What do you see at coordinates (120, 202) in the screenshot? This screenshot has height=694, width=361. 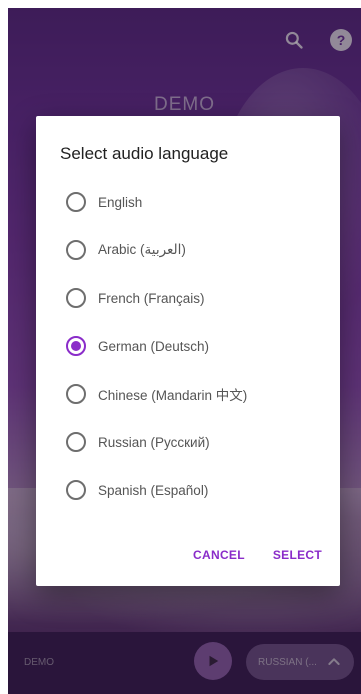 I see `language-option-label: English` at bounding box center [120, 202].